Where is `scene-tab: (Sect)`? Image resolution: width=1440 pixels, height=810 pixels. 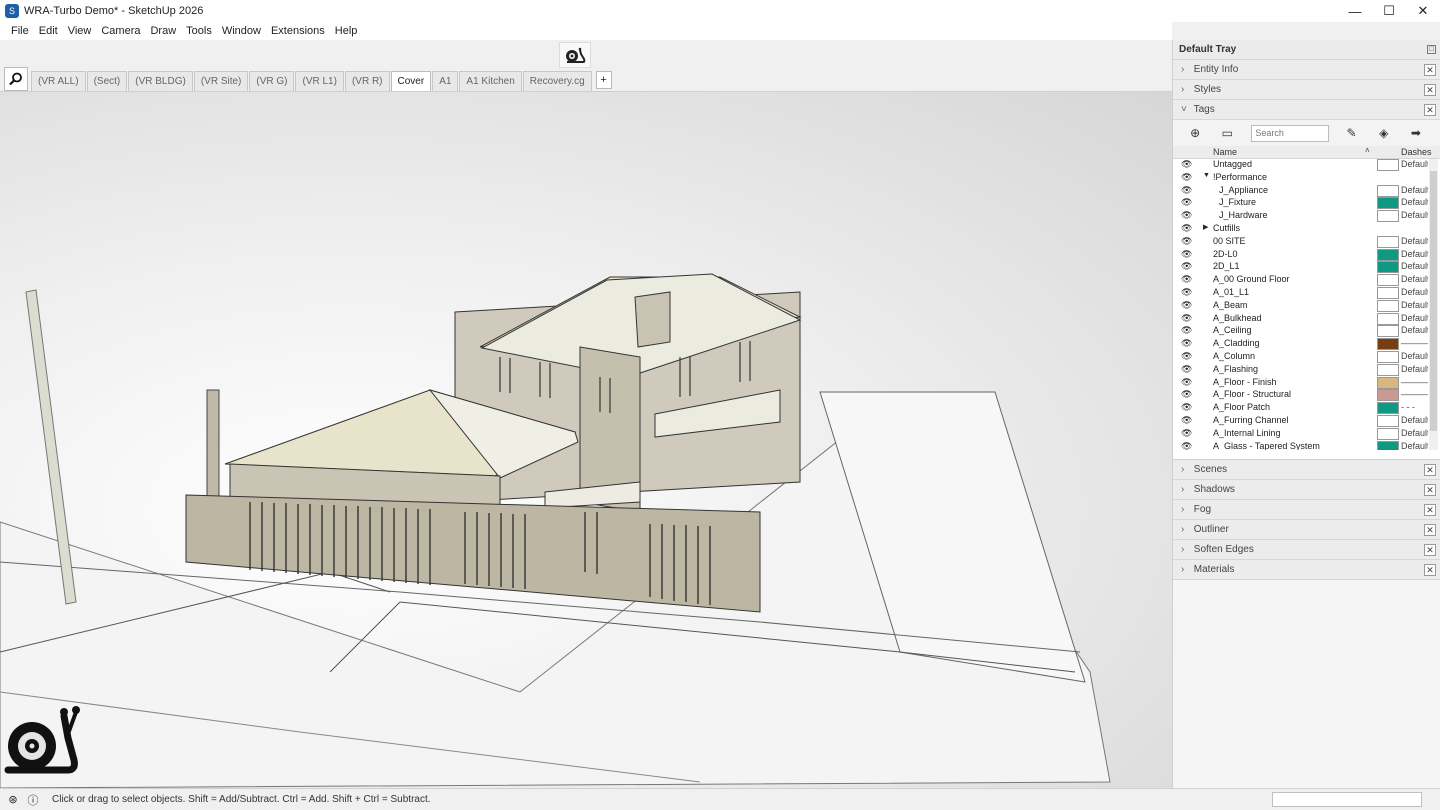
scene-tab: (Sect) is located at coordinates (107, 81).